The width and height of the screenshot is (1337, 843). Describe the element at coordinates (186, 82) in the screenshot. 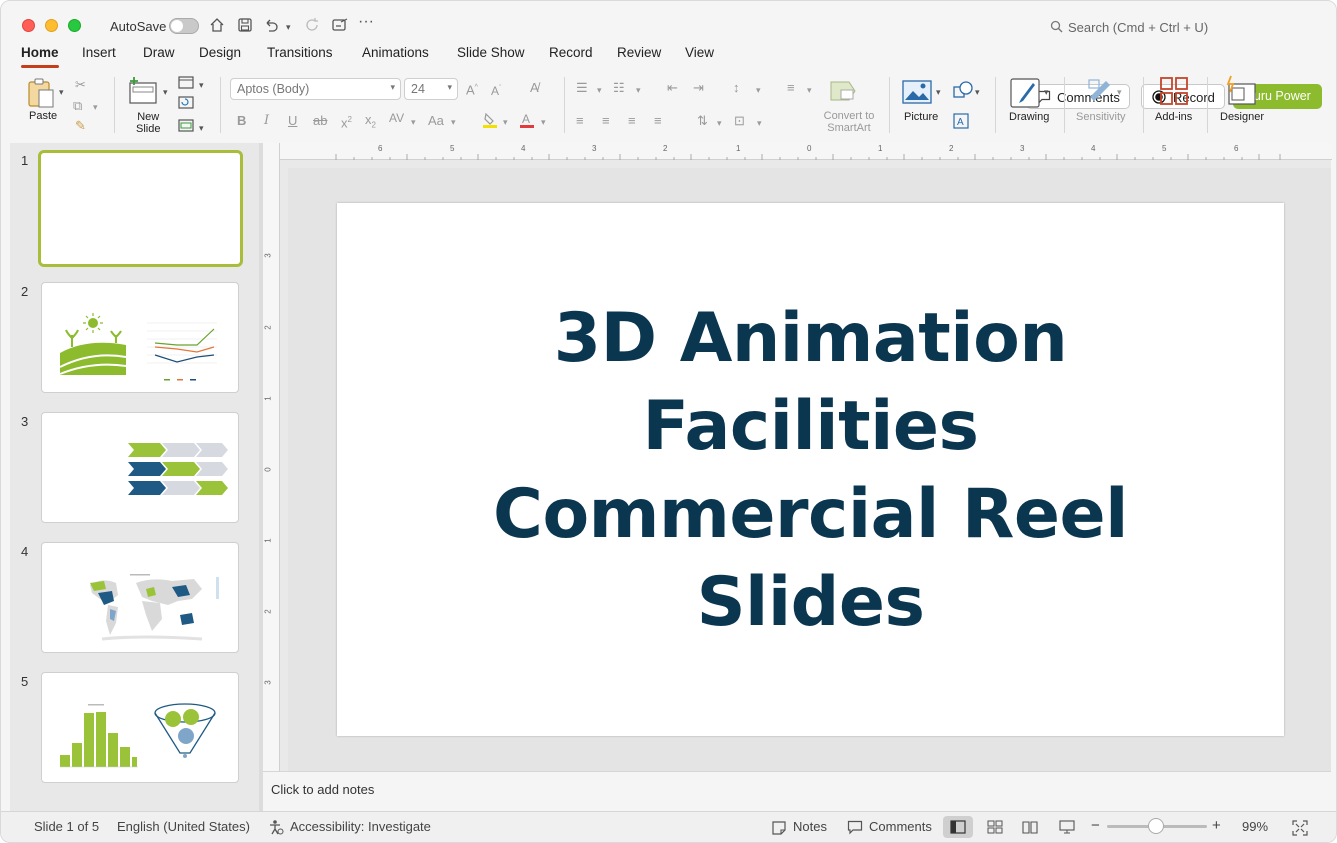

I see `layout-icon` at that location.